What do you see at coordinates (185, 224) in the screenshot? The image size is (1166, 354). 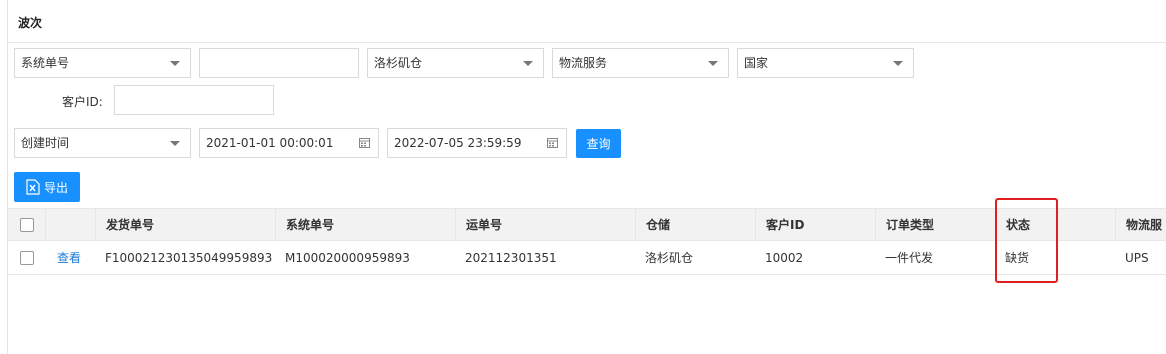 I see `header-shipment-no: 发货单号` at bounding box center [185, 224].